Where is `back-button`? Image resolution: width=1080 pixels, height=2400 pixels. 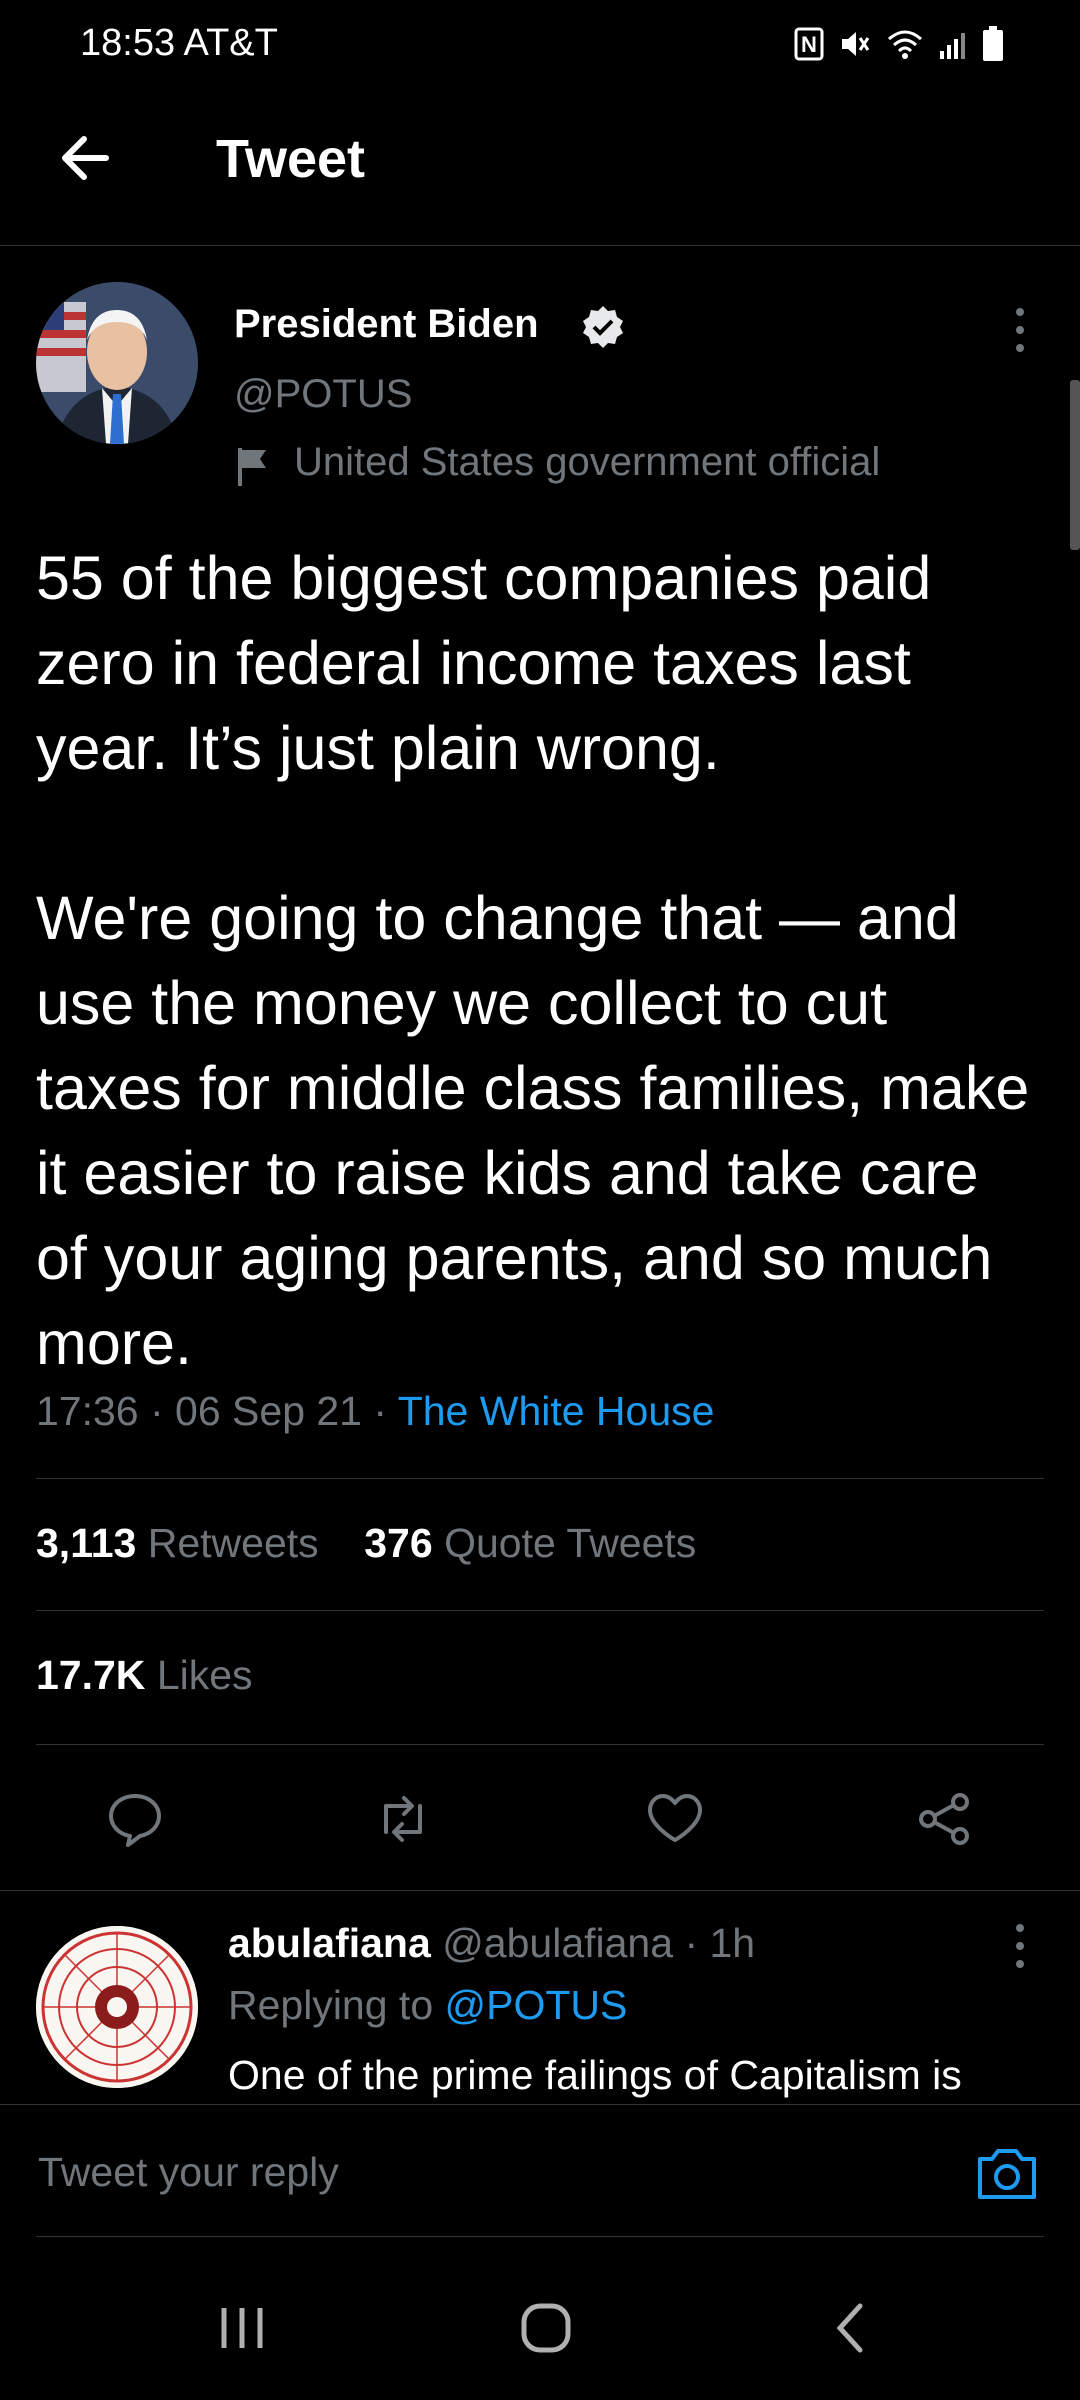
back-button is located at coordinates (85, 158).